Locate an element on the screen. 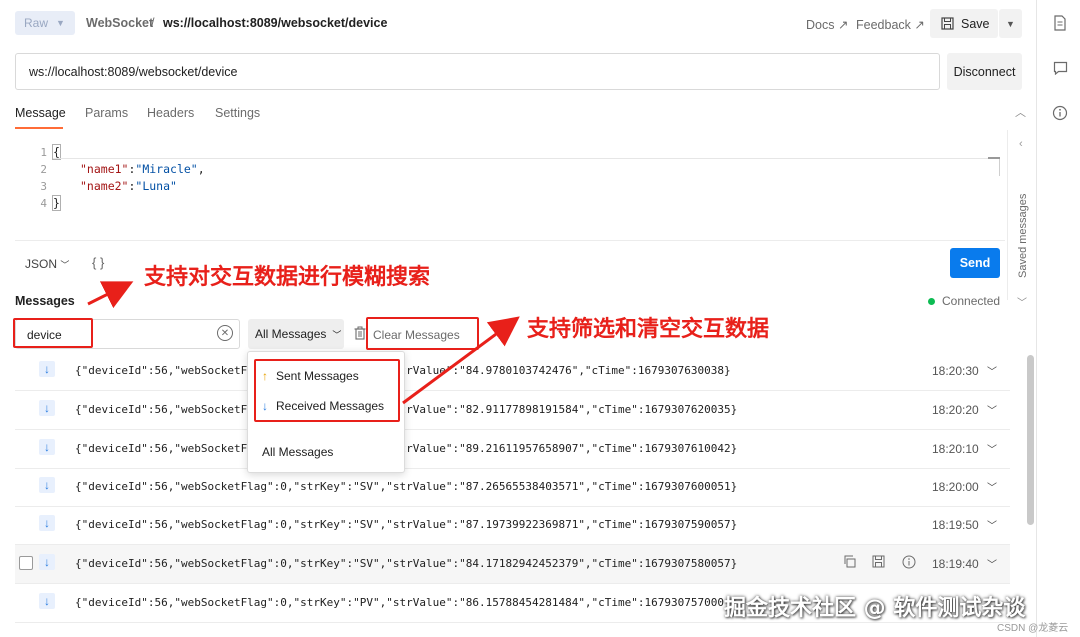 The image size is (1080, 637). watermark: 掘金技术社区 @ 软件测试杂谈 is located at coordinates (875, 608).